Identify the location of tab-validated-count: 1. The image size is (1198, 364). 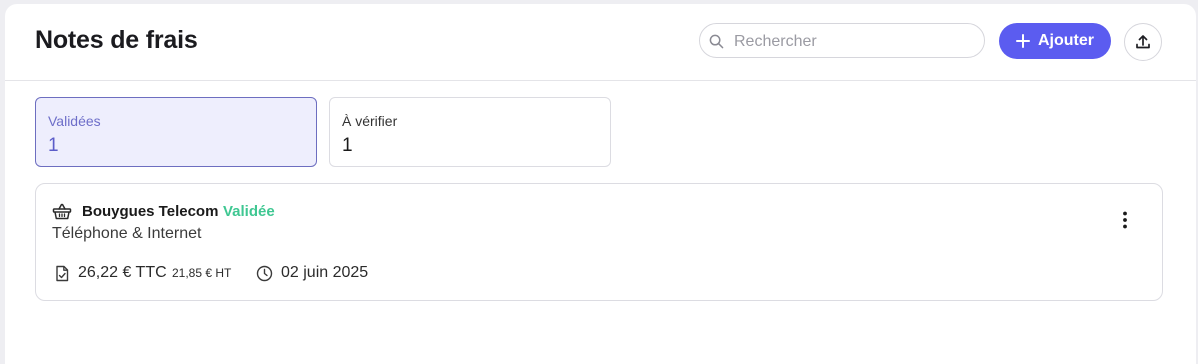
(53, 145).